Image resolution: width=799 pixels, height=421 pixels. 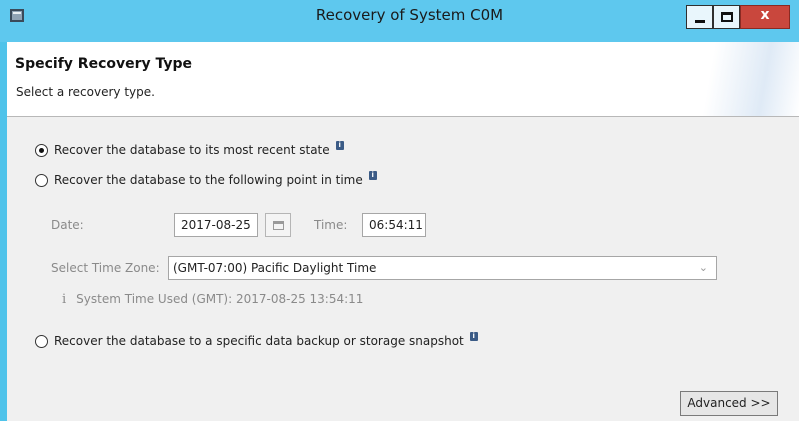 I want to click on time-label: Time:, so click(x=331, y=225).